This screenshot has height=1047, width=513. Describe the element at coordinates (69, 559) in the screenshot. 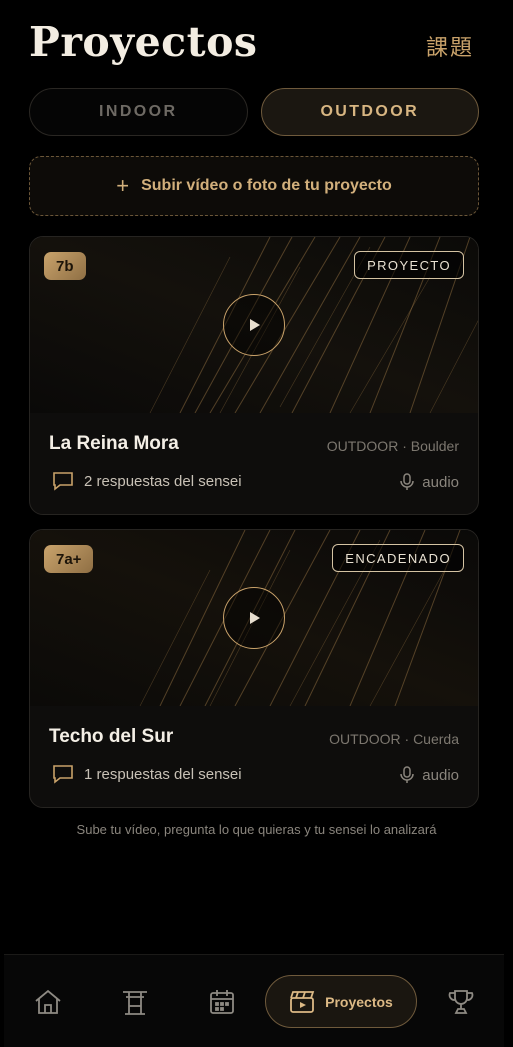

I see `grade-badge: 7a+` at that location.